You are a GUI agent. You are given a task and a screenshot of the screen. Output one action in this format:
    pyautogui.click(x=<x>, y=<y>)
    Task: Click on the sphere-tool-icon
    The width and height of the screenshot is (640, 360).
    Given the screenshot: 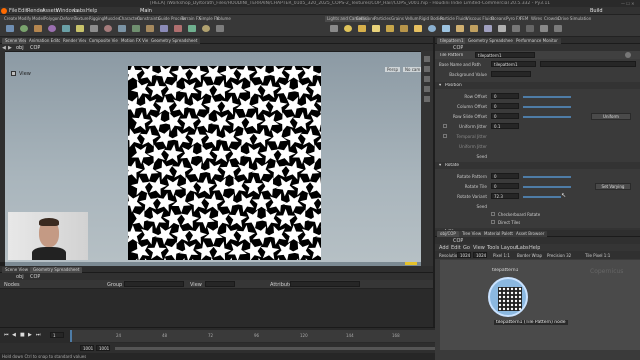 What is the action you would take?
    pyautogui.click(x=24, y=28)
    